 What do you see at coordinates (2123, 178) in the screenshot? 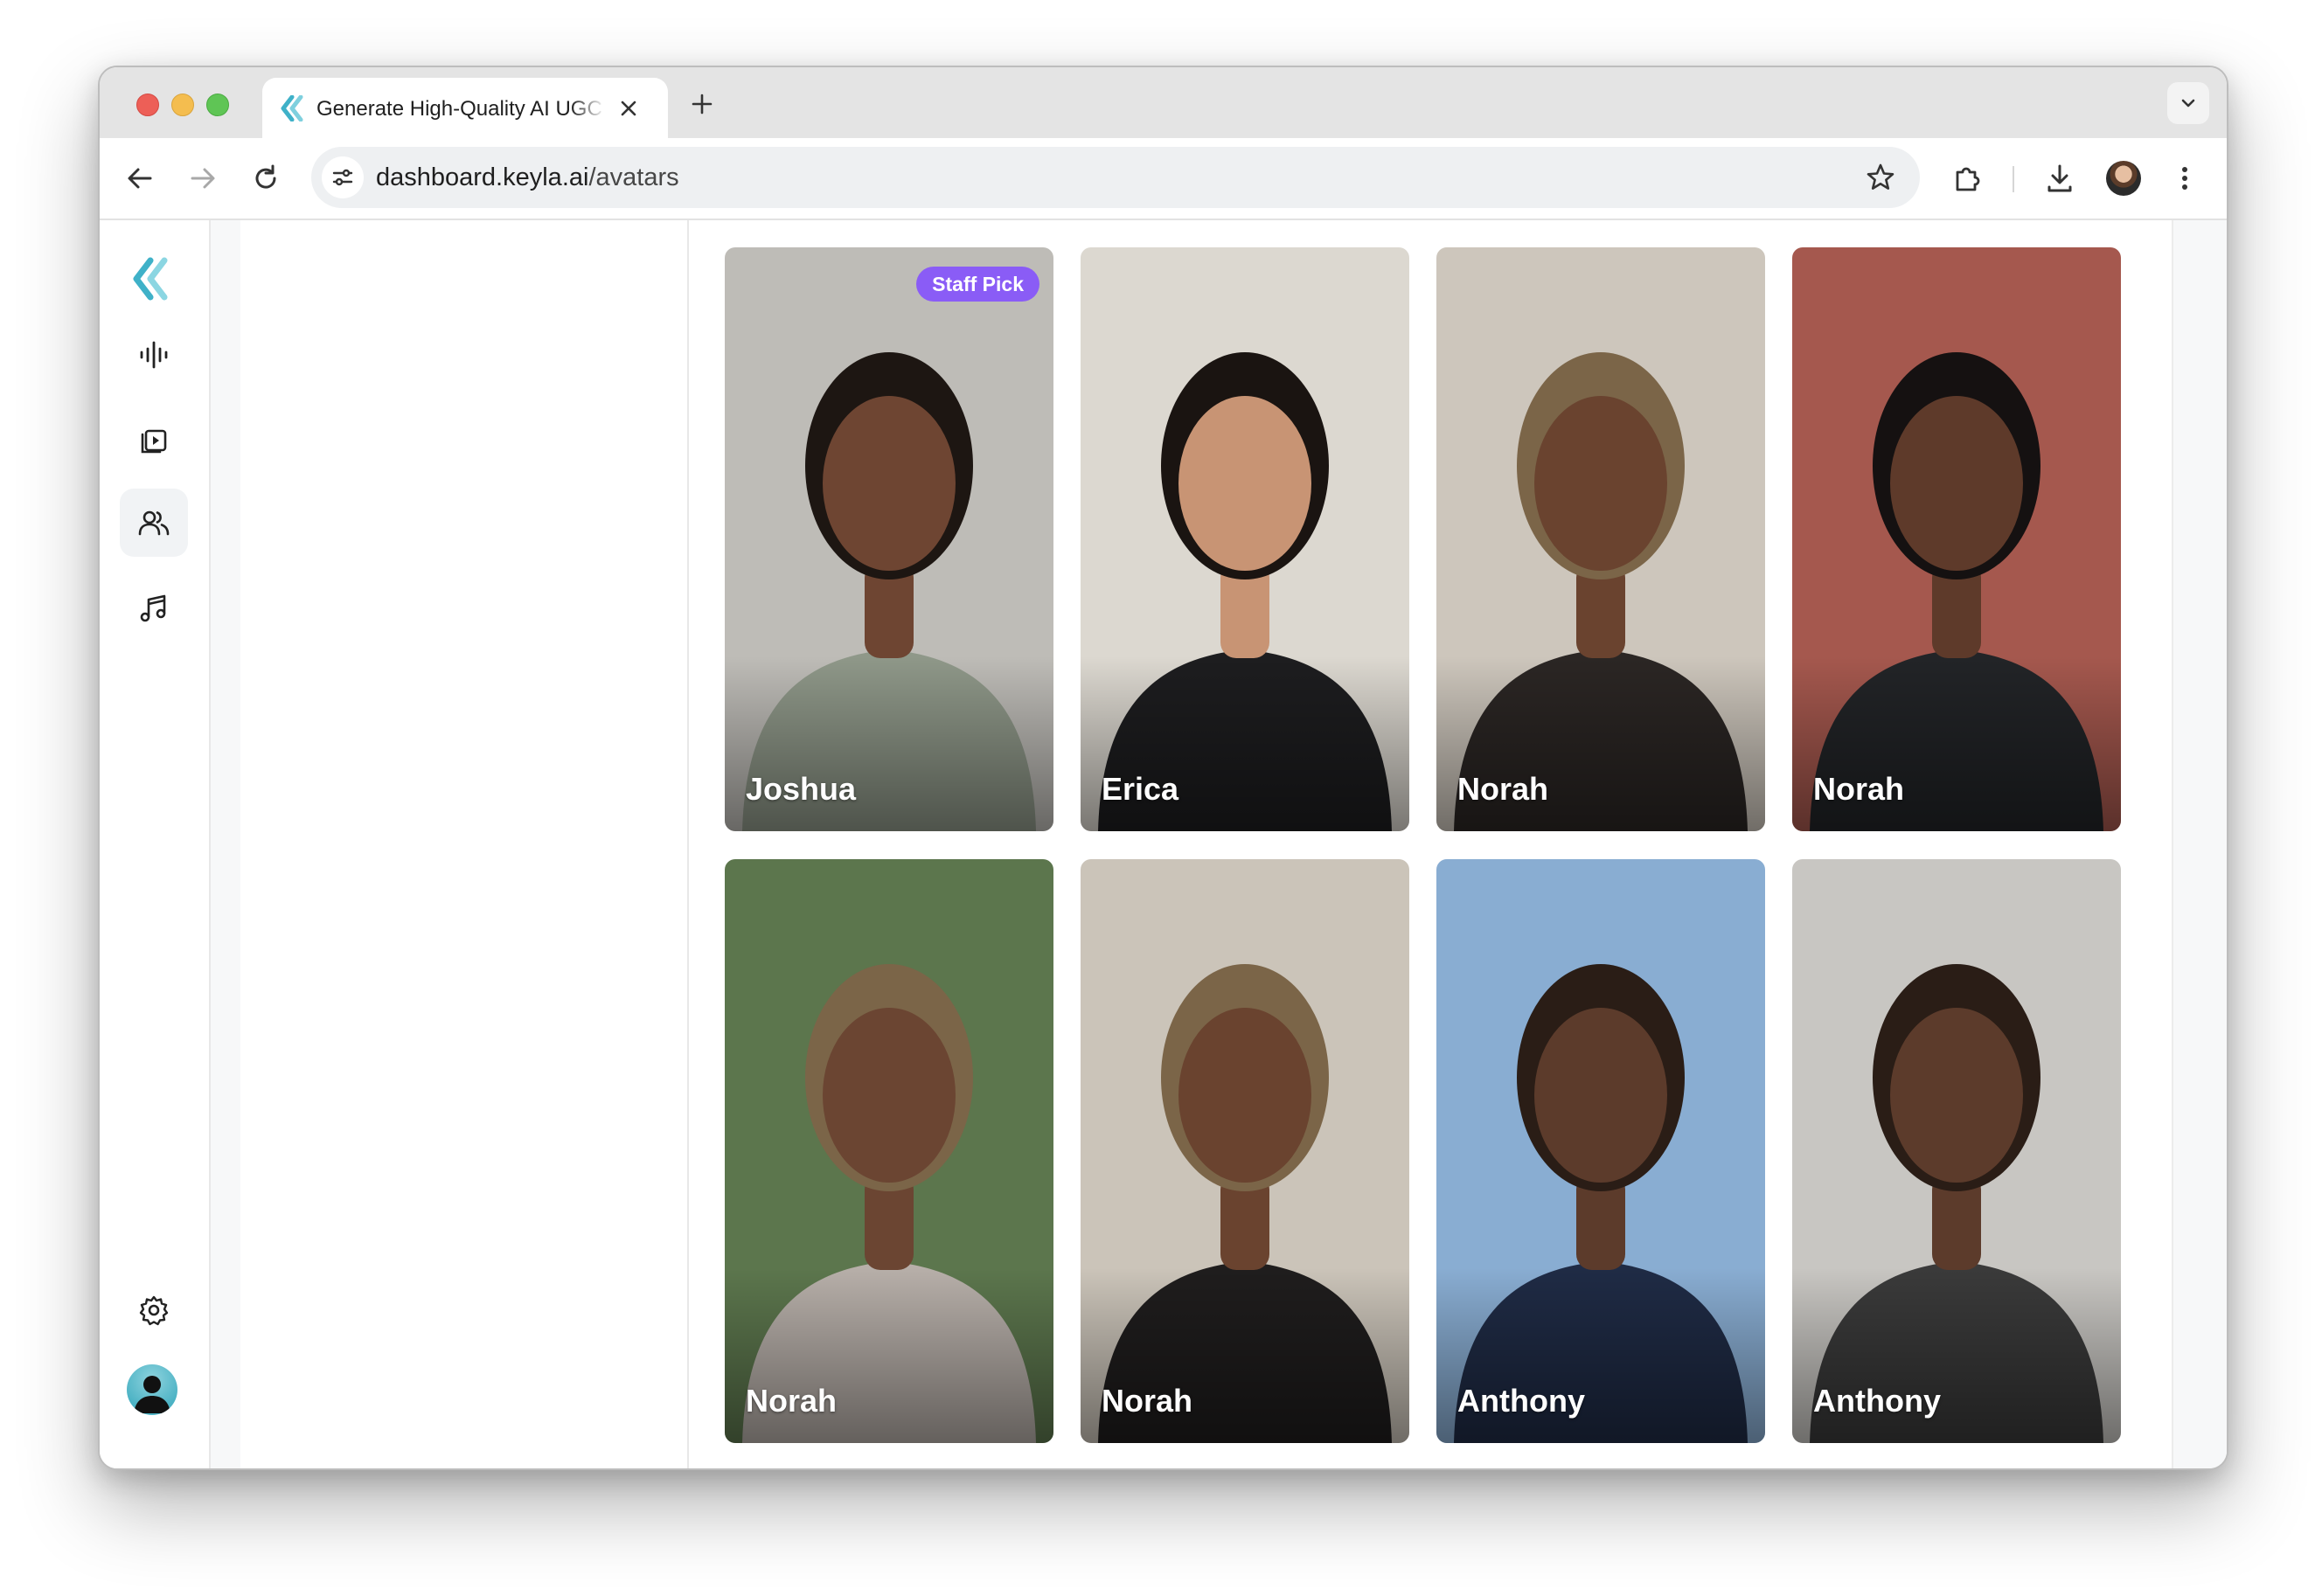
I see `browser-profile-avatar` at bounding box center [2123, 178].